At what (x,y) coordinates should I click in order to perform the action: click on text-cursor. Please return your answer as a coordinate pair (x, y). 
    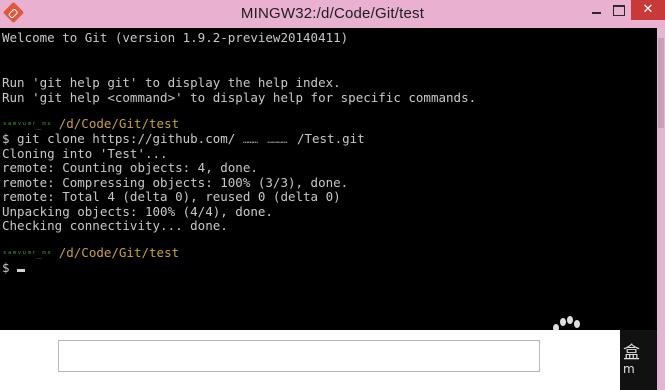
    Looking at the image, I should click on (21, 270).